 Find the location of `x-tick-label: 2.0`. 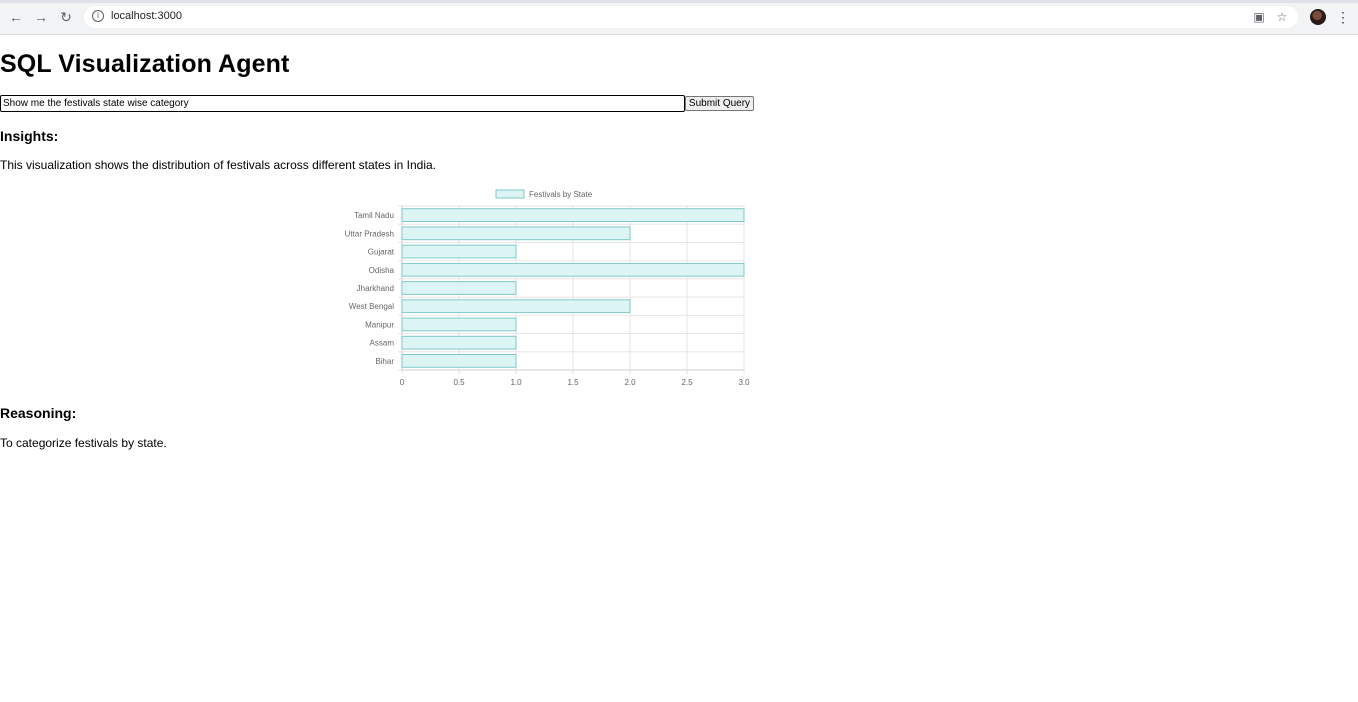

x-tick-label: 2.0 is located at coordinates (630, 382).